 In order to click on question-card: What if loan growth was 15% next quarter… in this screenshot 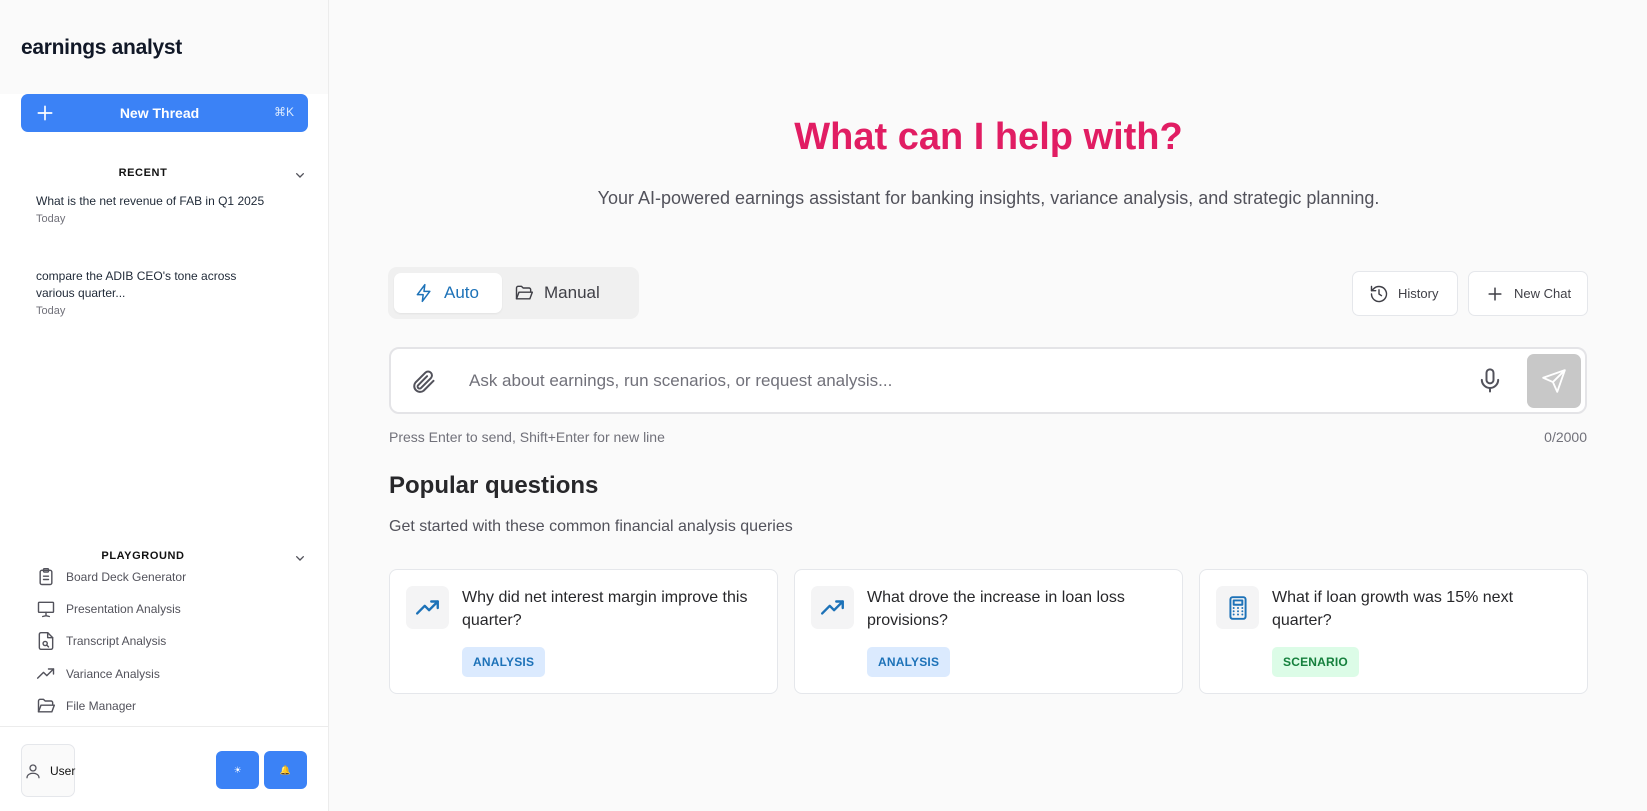, I will do `click(1393, 631)`.